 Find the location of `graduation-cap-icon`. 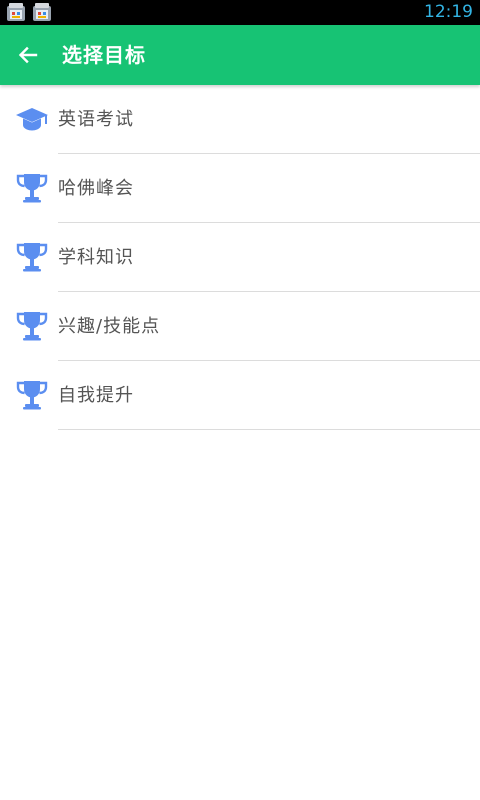

graduation-cap-icon is located at coordinates (32, 119).